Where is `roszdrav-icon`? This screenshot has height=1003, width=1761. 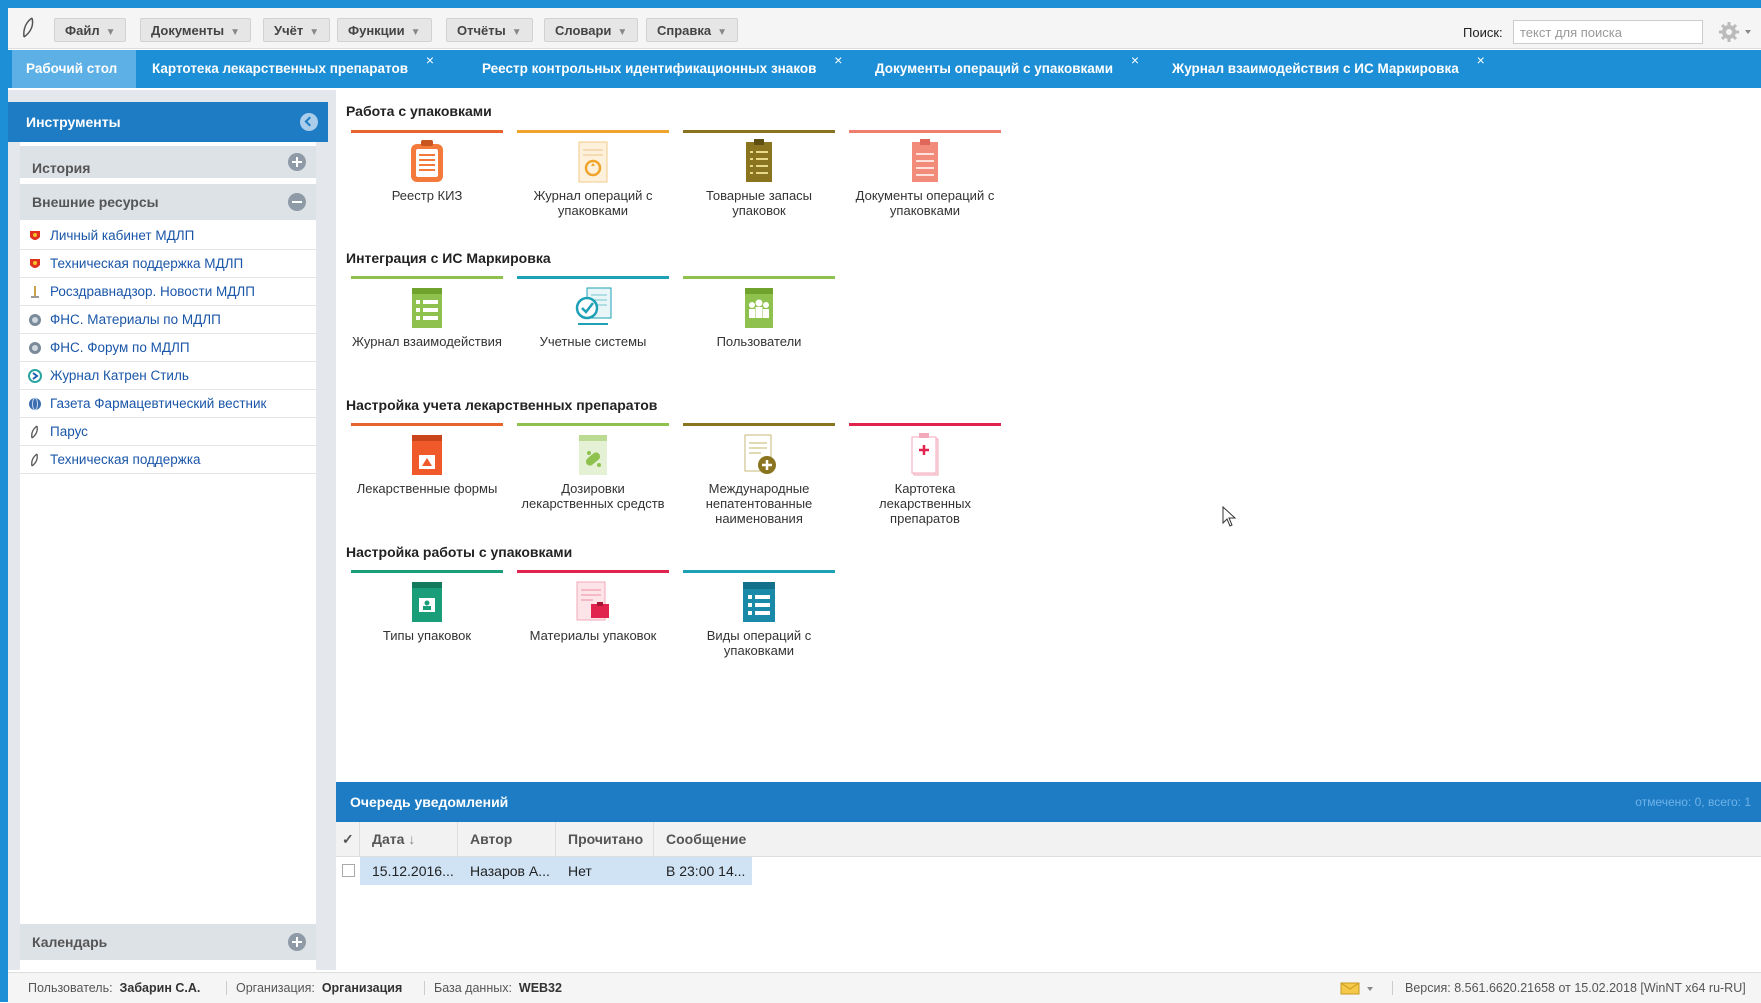 roszdrav-icon is located at coordinates (35, 292).